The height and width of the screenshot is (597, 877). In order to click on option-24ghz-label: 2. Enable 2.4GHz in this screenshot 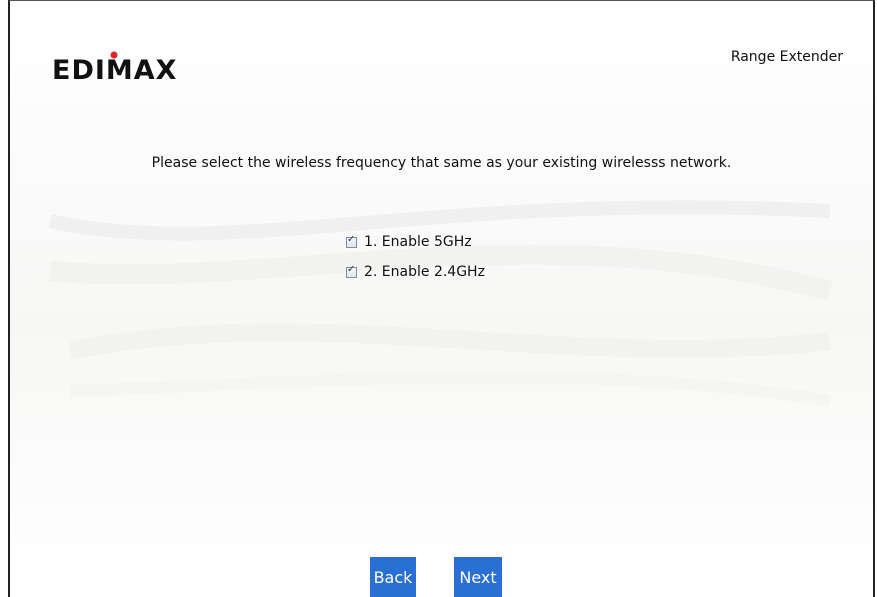, I will do `click(424, 272)`.